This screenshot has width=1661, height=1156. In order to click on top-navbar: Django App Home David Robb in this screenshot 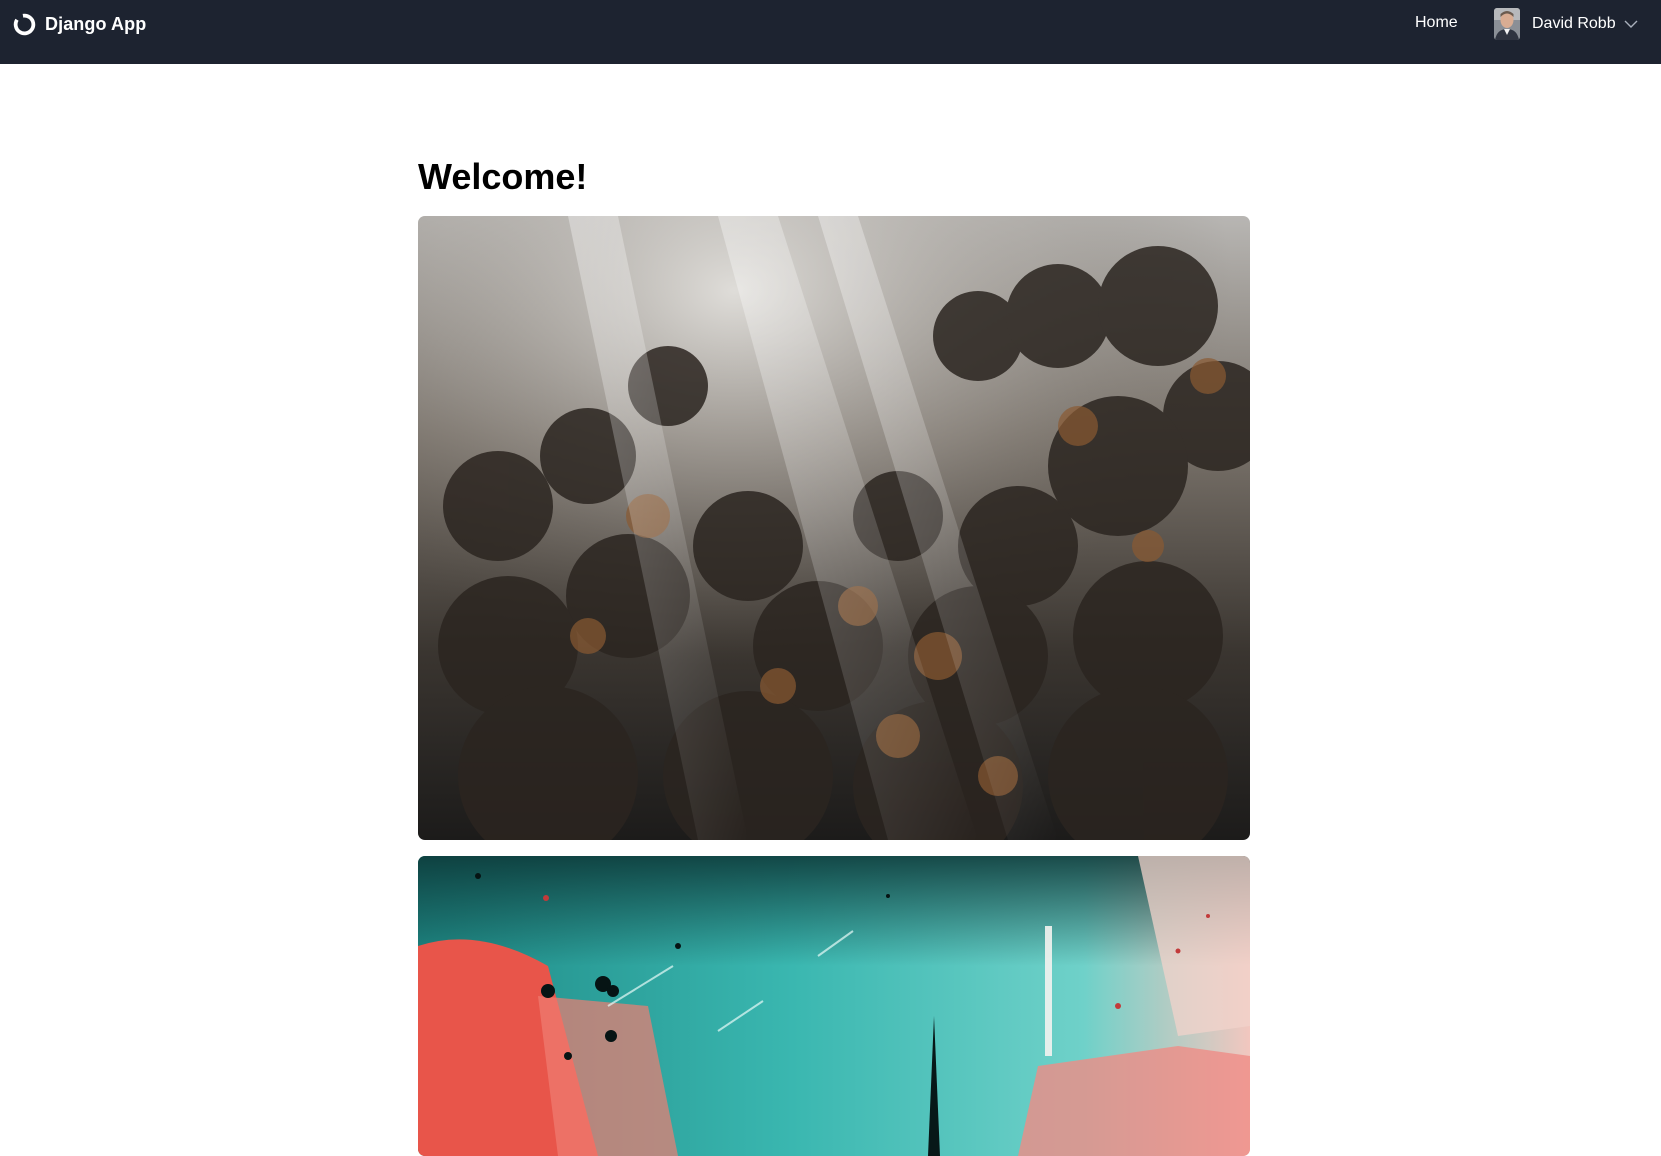, I will do `click(830, 32)`.